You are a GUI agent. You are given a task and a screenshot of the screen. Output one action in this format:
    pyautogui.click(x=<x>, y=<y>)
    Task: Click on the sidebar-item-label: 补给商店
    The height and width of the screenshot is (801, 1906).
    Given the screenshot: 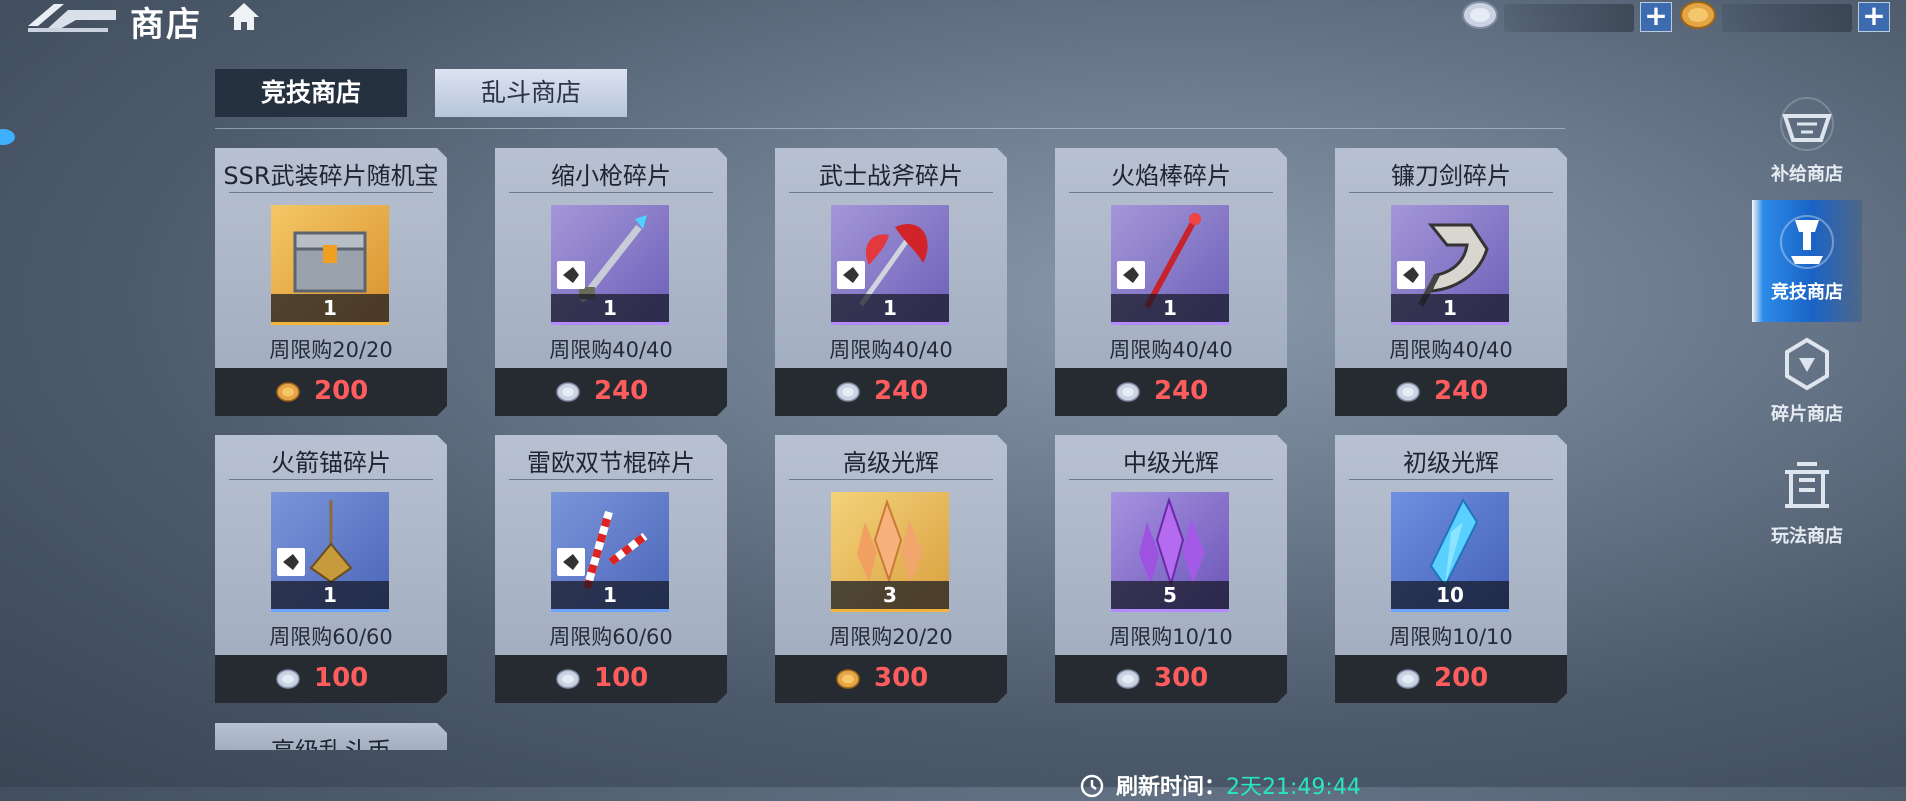 What is the action you would take?
    pyautogui.click(x=1807, y=174)
    